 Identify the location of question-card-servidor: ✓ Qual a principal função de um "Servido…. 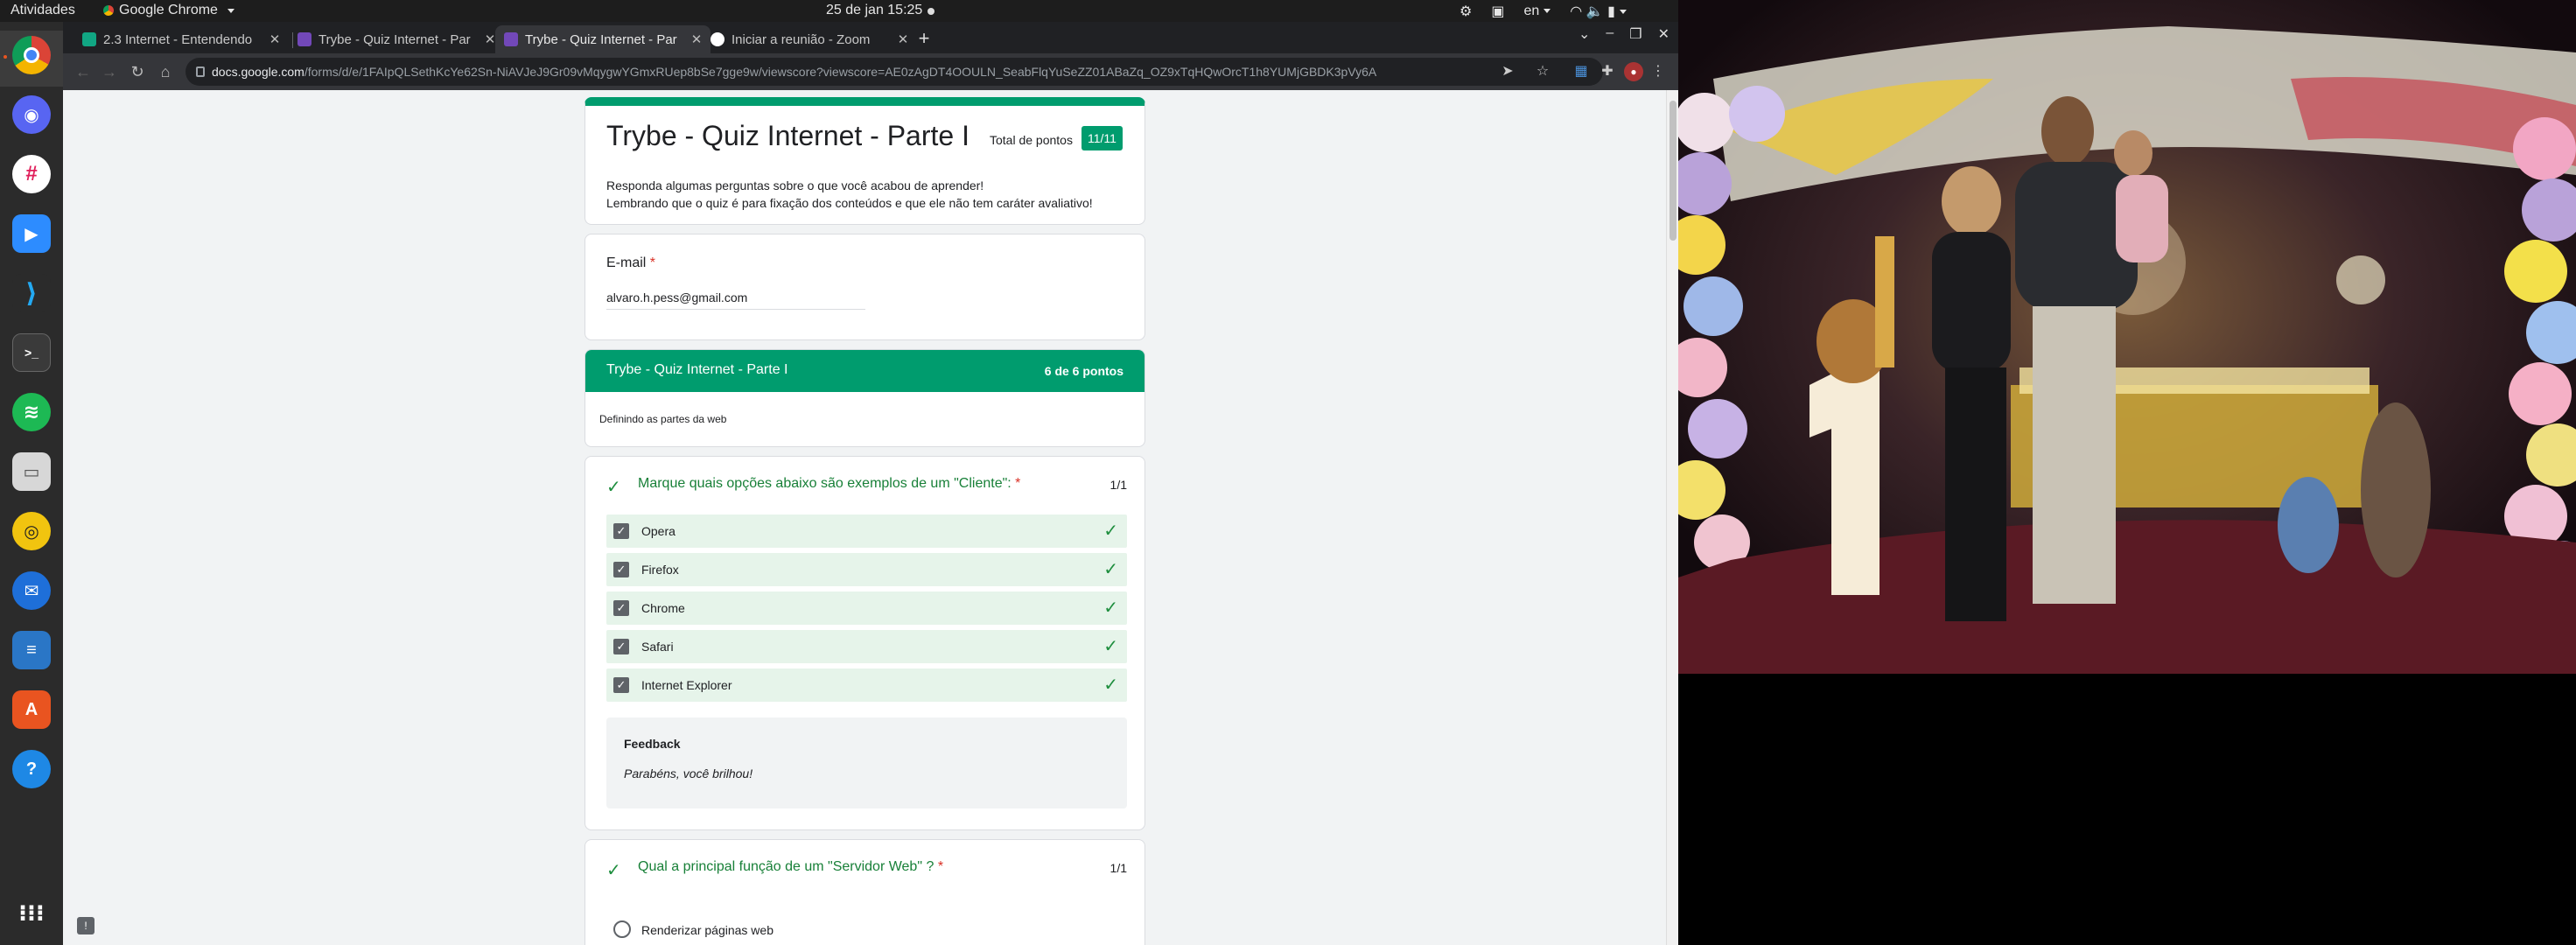
(864, 892).